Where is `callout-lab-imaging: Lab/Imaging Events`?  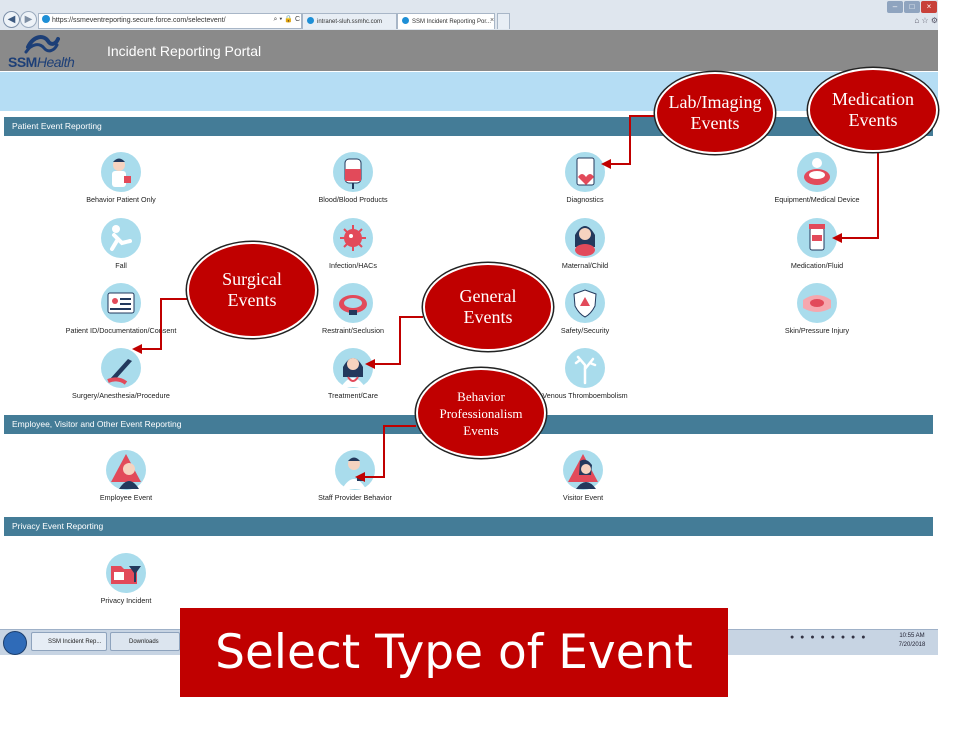 callout-lab-imaging: Lab/Imaging Events is located at coordinates (715, 113).